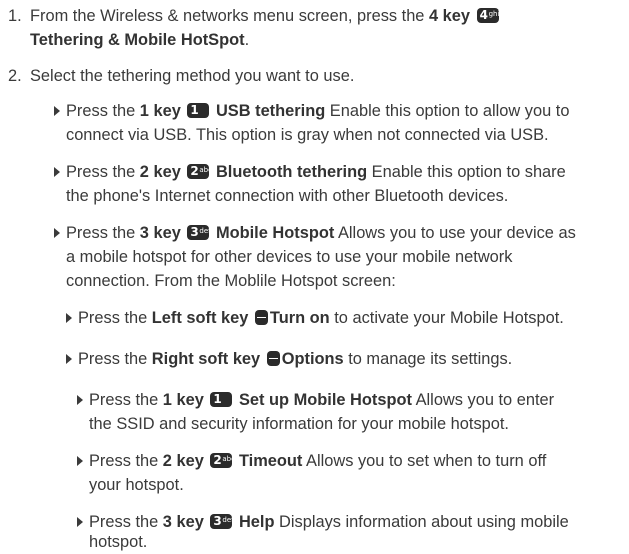 The height and width of the screenshot is (554, 629). Describe the element at coordinates (299, 318) in the screenshot. I see `option-name: Turn on` at that location.